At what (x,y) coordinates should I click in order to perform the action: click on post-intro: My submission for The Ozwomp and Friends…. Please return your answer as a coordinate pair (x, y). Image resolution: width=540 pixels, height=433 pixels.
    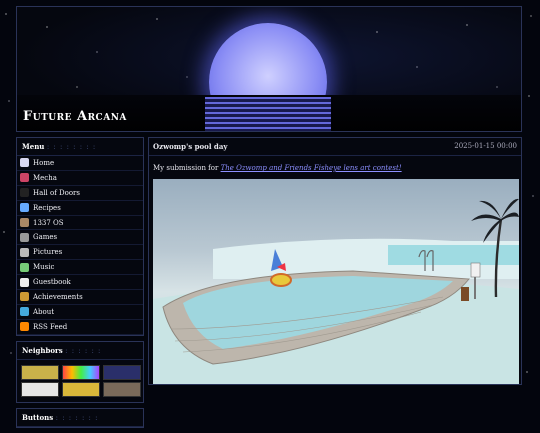
    Looking at the image, I should click on (335, 164).